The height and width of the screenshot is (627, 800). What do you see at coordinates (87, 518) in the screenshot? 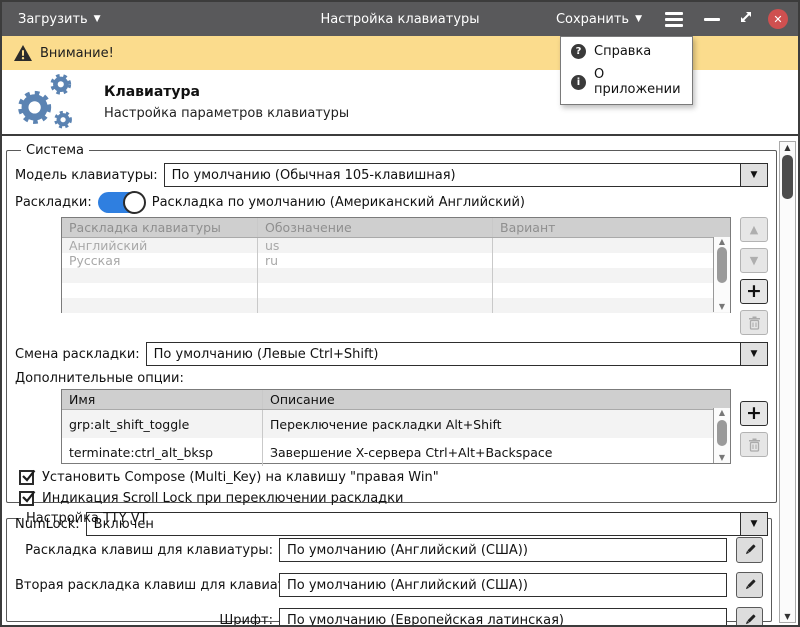
I see `tty-group-legend: Настройка TTY VT` at bounding box center [87, 518].